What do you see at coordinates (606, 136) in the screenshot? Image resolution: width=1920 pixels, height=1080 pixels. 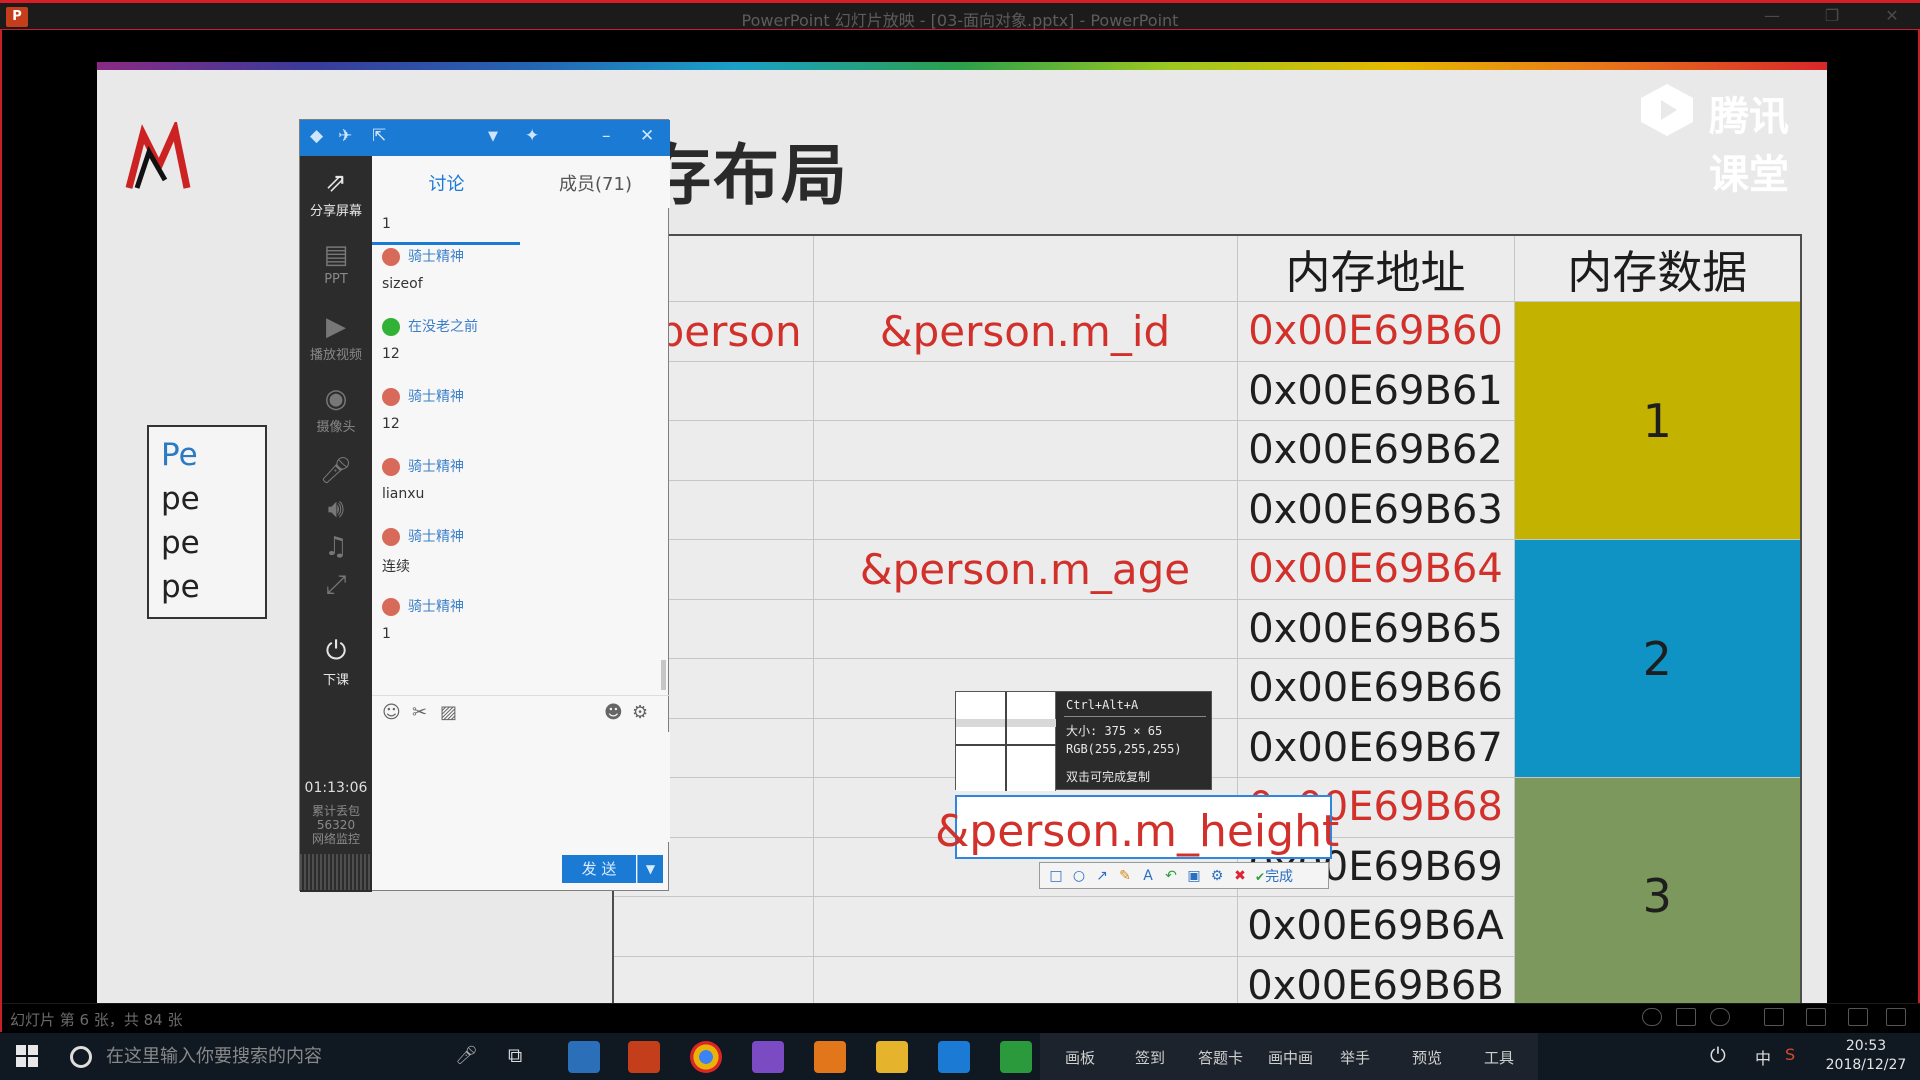 I see `minimize-icon: –` at bounding box center [606, 136].